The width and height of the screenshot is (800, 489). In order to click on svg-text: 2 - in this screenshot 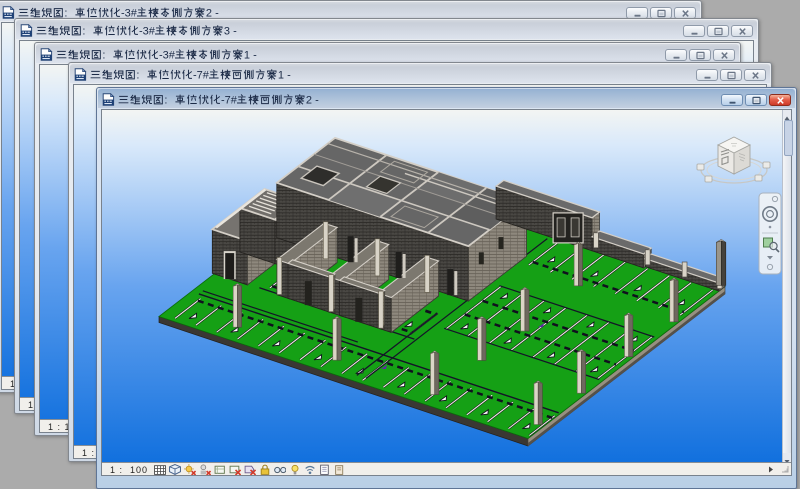, I will do `click(312, 100)`.